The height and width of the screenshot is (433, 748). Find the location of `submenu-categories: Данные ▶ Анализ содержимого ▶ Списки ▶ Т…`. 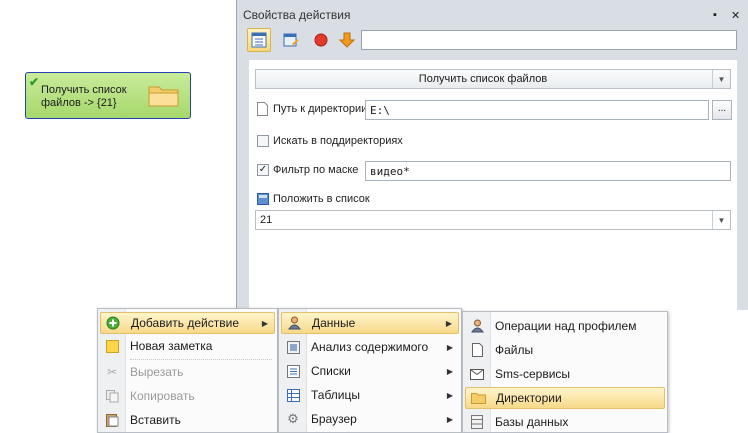

submenu-categories: Данные ▶ Анализ содержимого ▶ Списки ▶ Т… is located at coordinates (370, 370).